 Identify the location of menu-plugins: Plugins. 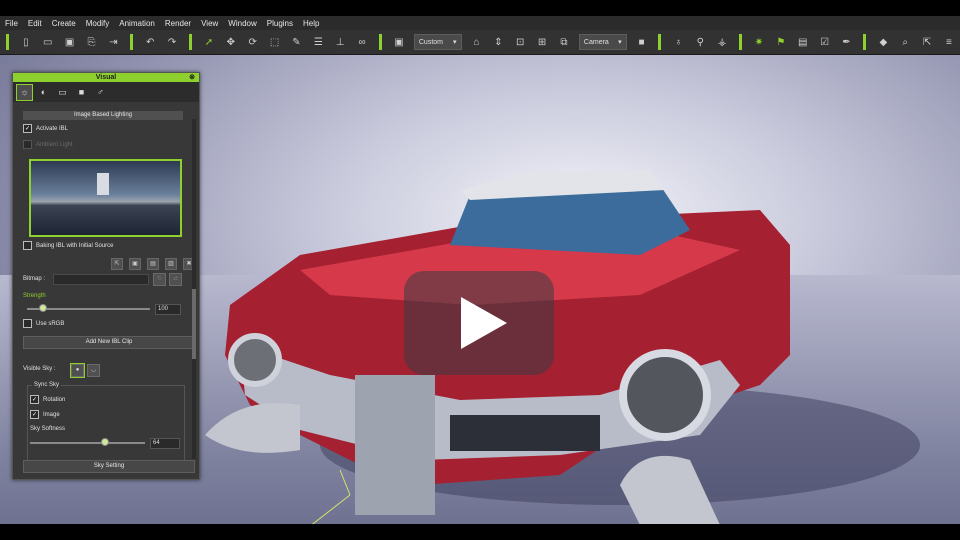
(280, 23).